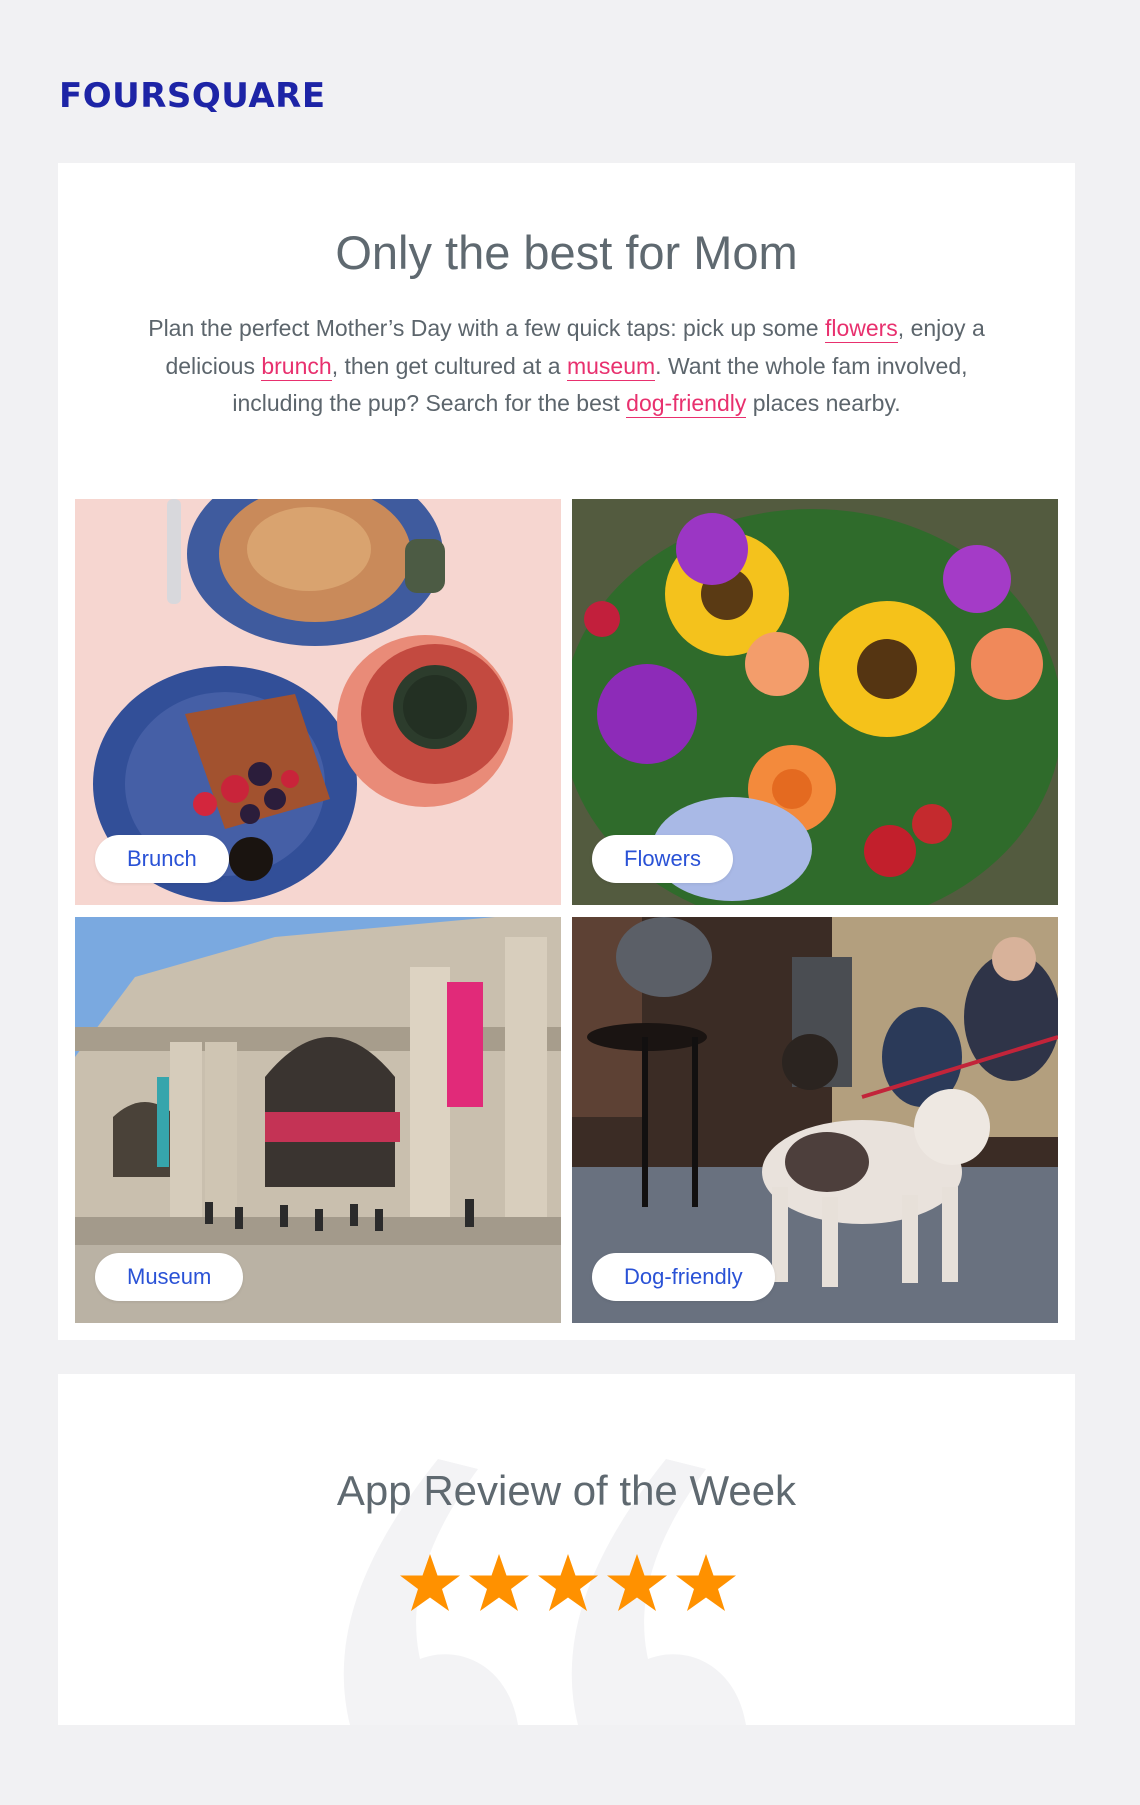 The height and width of the screenshot is (1805, 1140). Describe the element at coordinates (449, 365) in the screenshot. I see `intro-text-3: , then get cultured at a` at that location.